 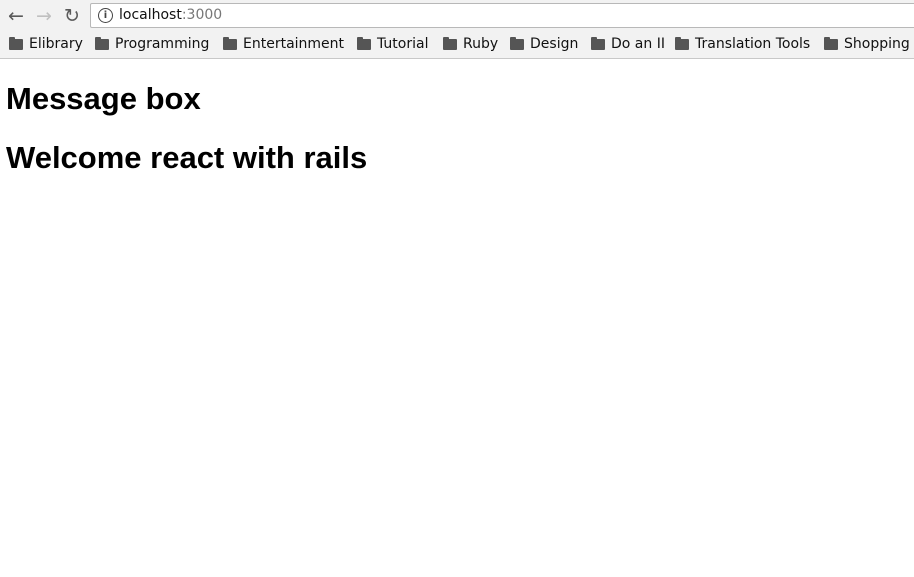 What do you see at coordinates (753, 44) in the screenshot?
I see `bookmark-label: Translation Tools` at bounding box center [753, 44].